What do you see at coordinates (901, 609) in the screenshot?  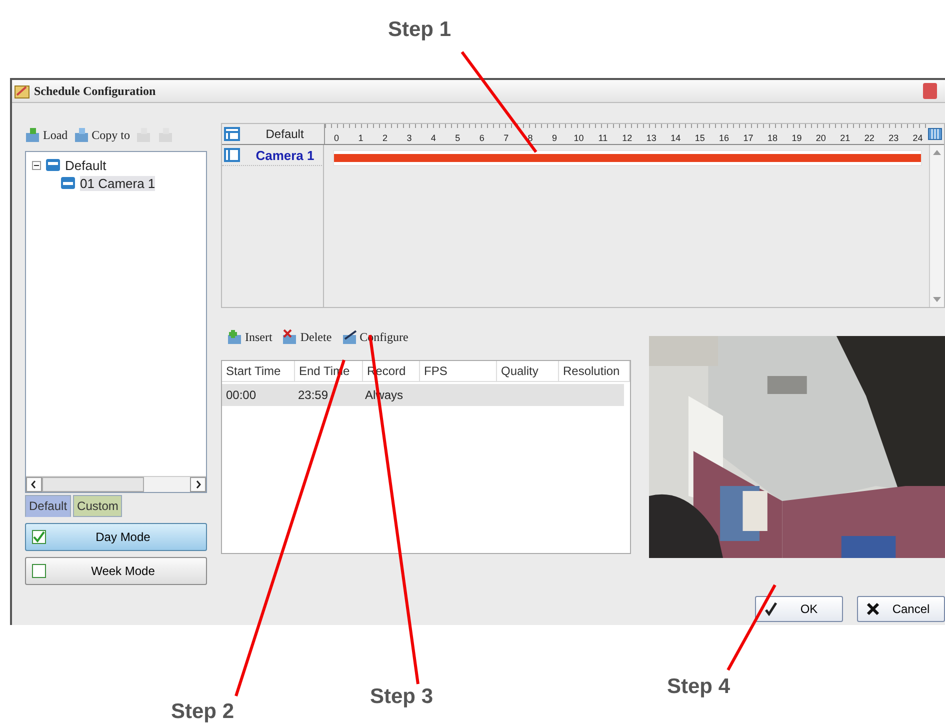 I see `cancel-button: Cancel` at bounding box center [901, 609].